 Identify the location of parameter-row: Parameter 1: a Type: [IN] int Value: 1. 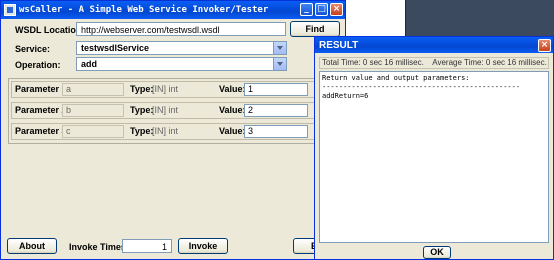
(173, 89).